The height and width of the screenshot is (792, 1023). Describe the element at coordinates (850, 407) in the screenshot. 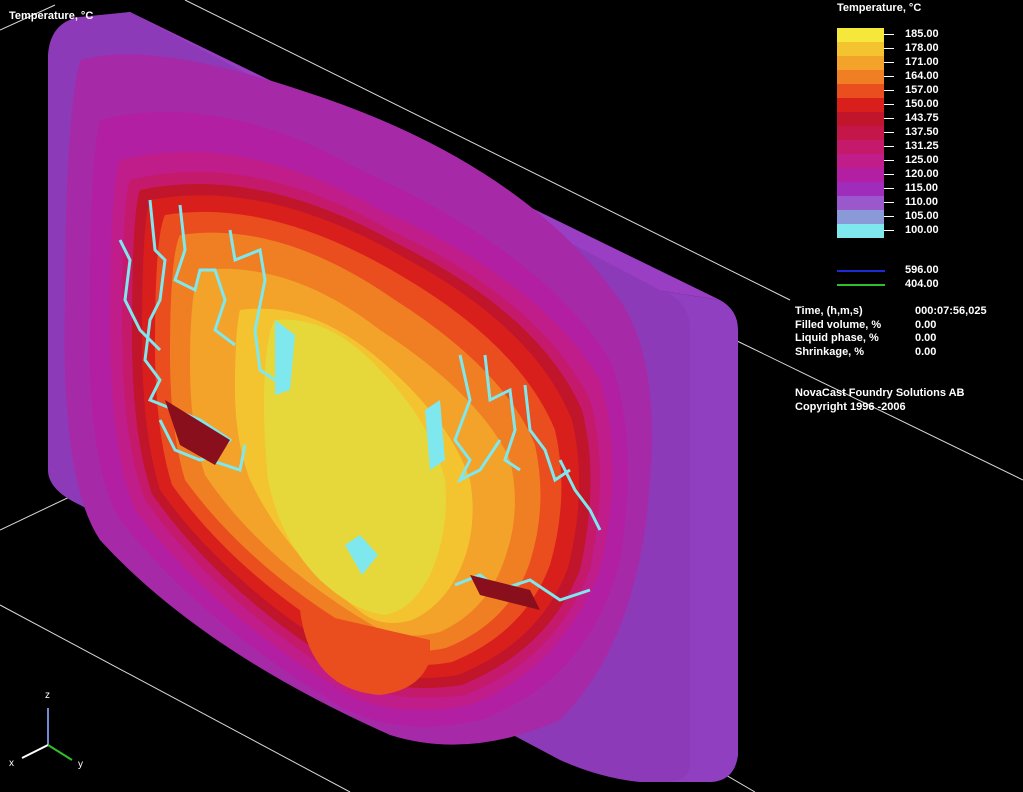

I see `copyright-text: Copyright 1996 -2006` at that location.